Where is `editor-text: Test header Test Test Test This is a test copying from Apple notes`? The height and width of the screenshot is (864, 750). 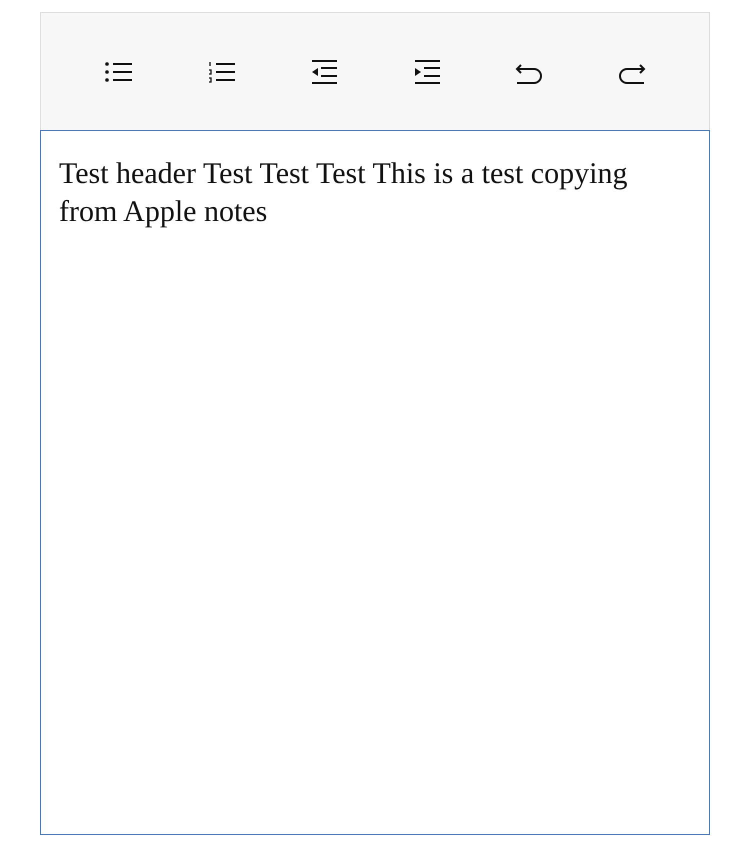
editor-text: Test header Test Test Test This is a test copying from Apple notes is located at coordinates (343, 193).